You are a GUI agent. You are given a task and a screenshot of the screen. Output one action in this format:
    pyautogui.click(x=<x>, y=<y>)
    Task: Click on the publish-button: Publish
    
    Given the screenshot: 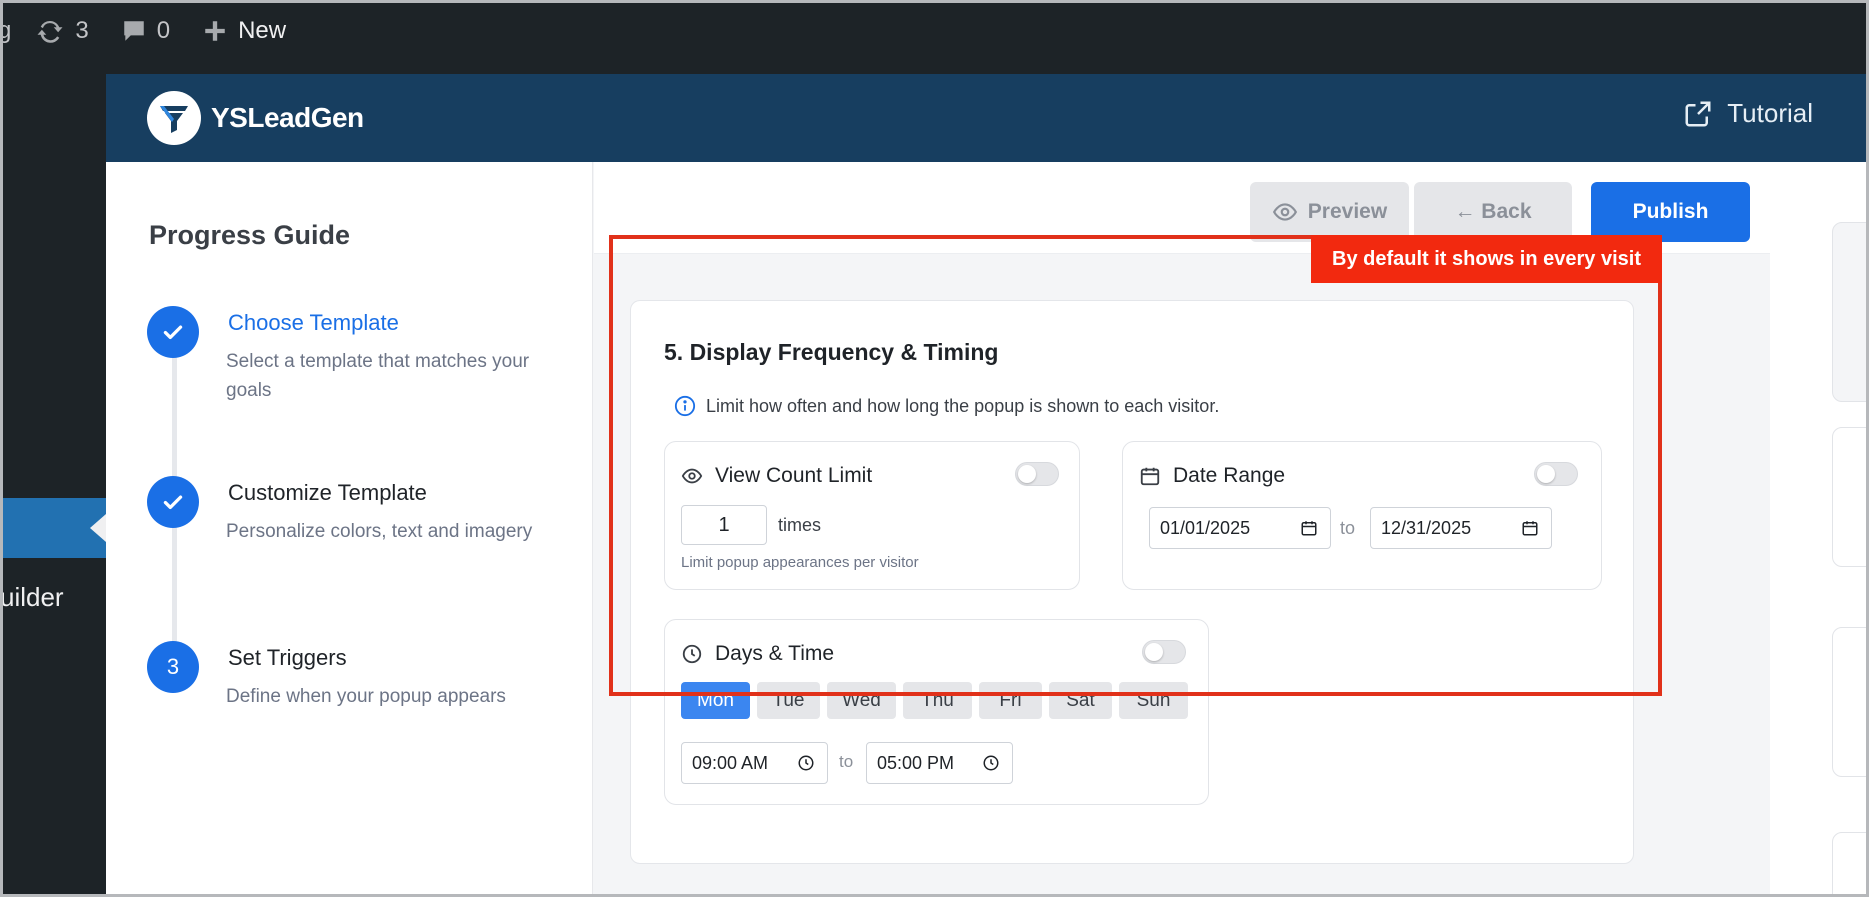 What is the action you would take?
    pyautogui.click(x=1670, y=212)
    